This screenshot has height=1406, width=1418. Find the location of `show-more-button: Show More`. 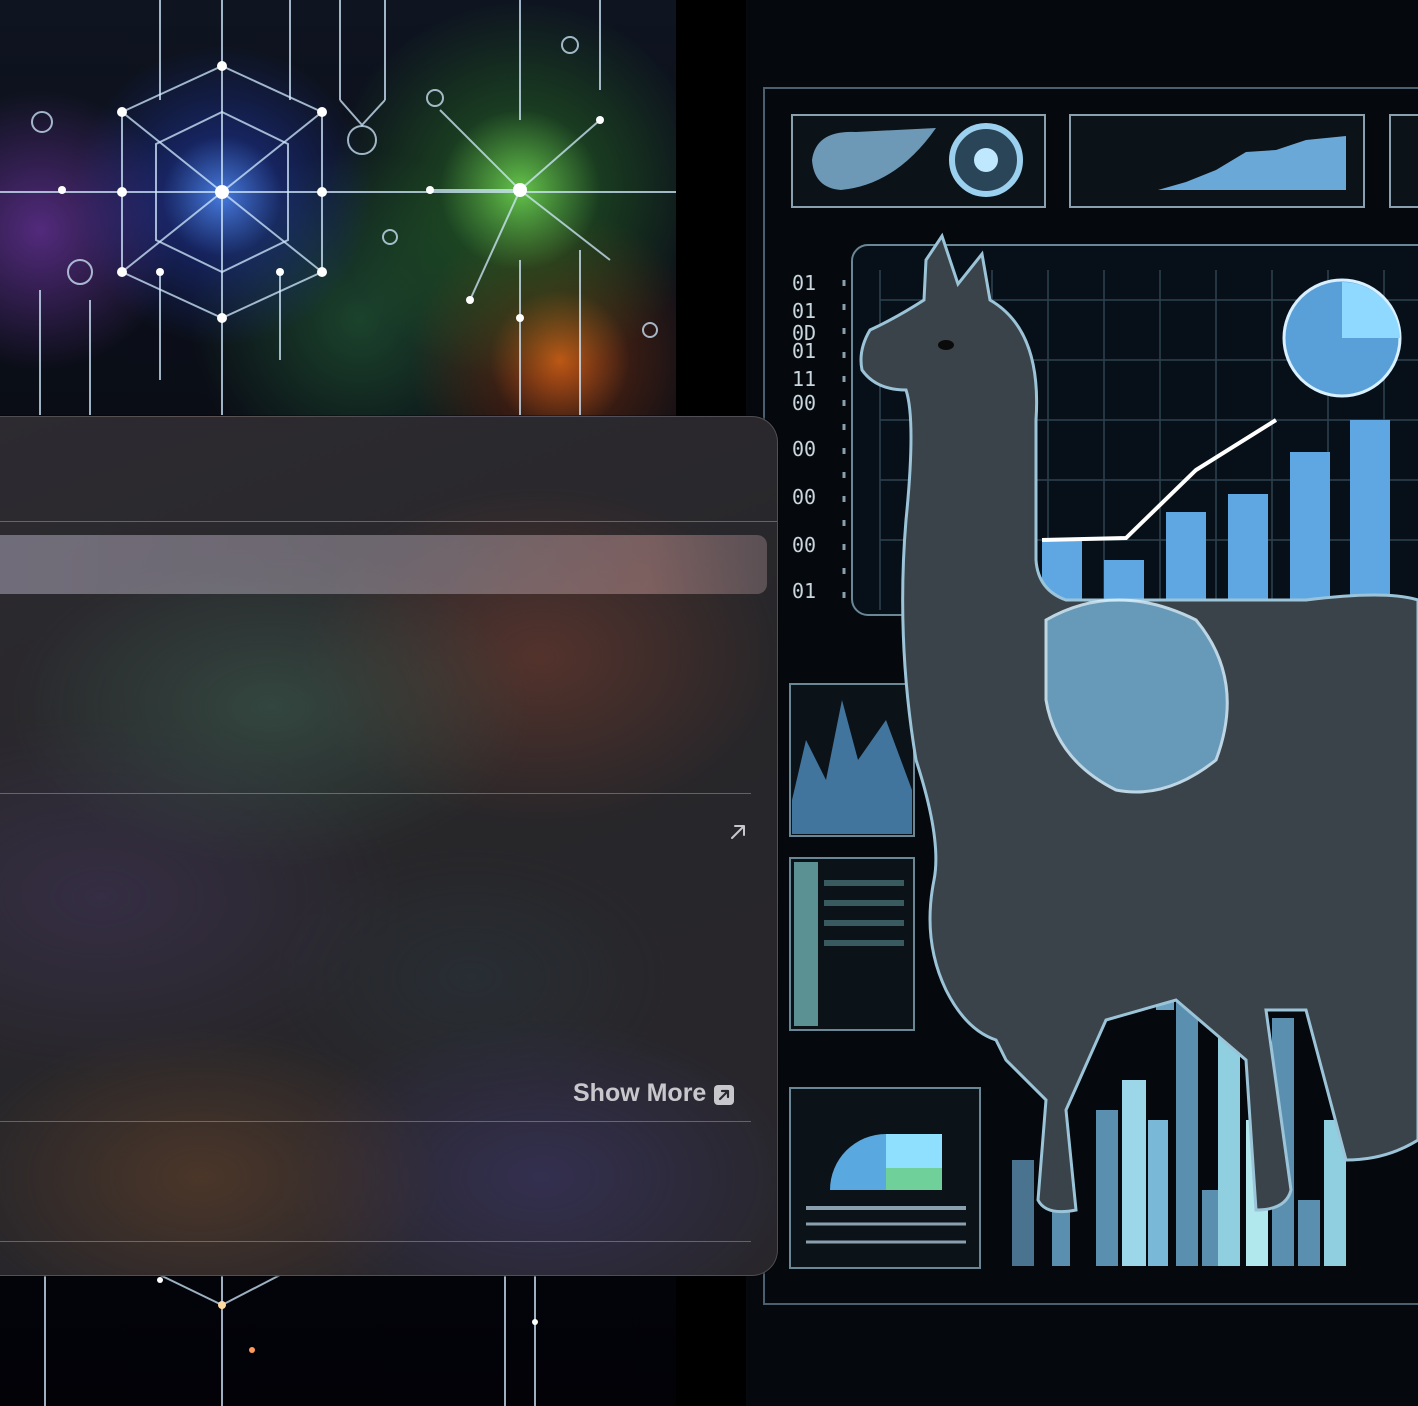

show-more-button: Show More is located at coordinates (654, 1093).